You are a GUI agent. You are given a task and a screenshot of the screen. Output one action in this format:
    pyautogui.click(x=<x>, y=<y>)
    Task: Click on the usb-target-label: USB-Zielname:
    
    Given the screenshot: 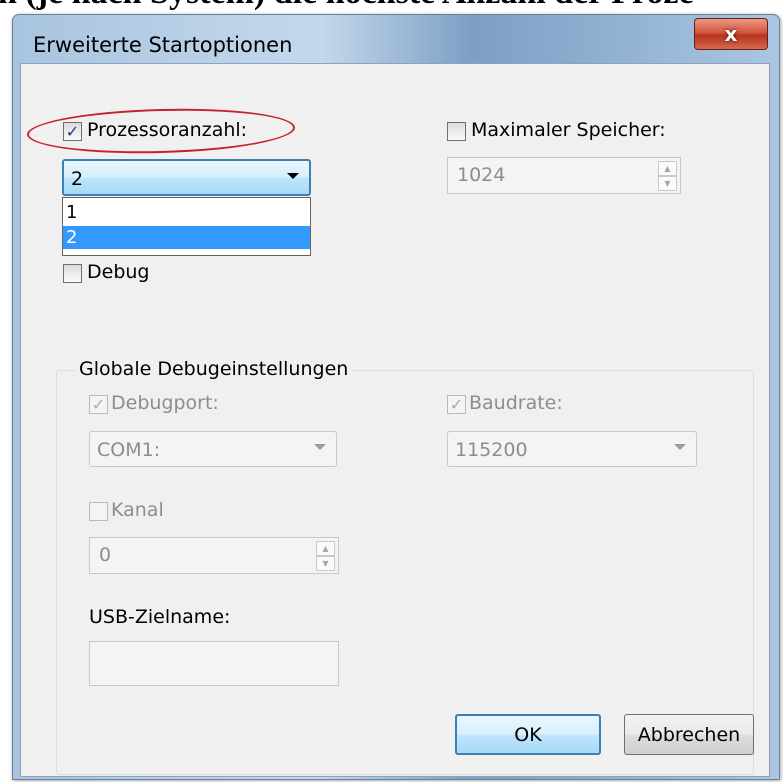 What is the action you would take?
    pyautogui.click(x=160, y=617)
    